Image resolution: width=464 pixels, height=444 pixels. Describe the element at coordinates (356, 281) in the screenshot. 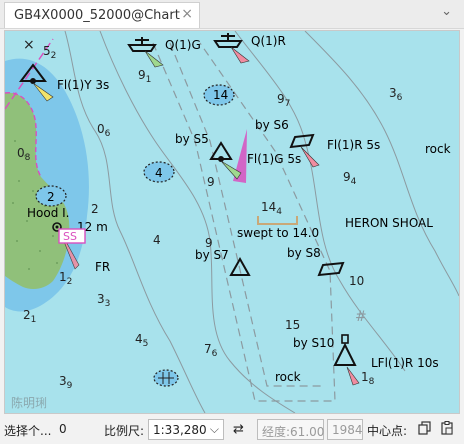

I see `sounding: 10` at that location.